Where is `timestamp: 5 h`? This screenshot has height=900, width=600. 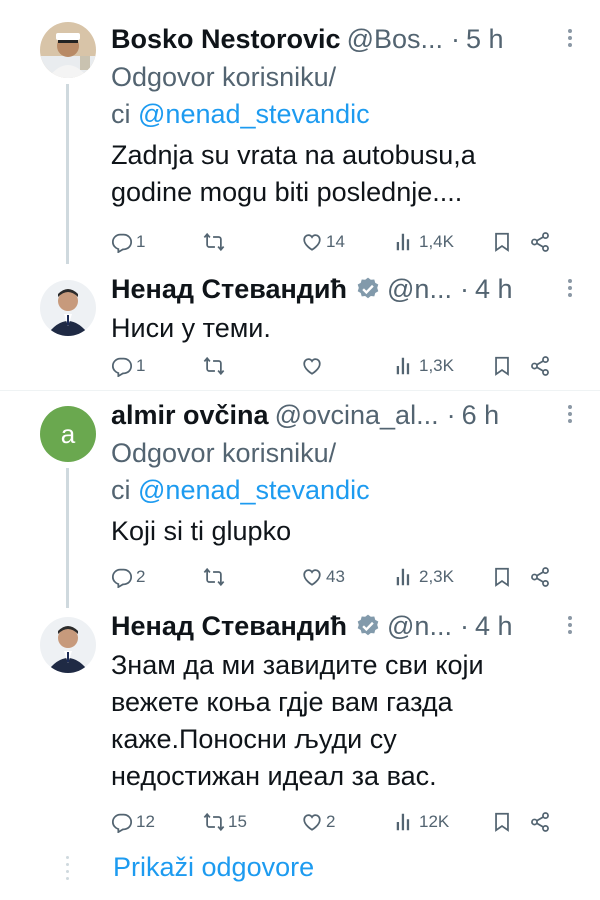
timestamp: 5 h is located at coordinates (485, 39).